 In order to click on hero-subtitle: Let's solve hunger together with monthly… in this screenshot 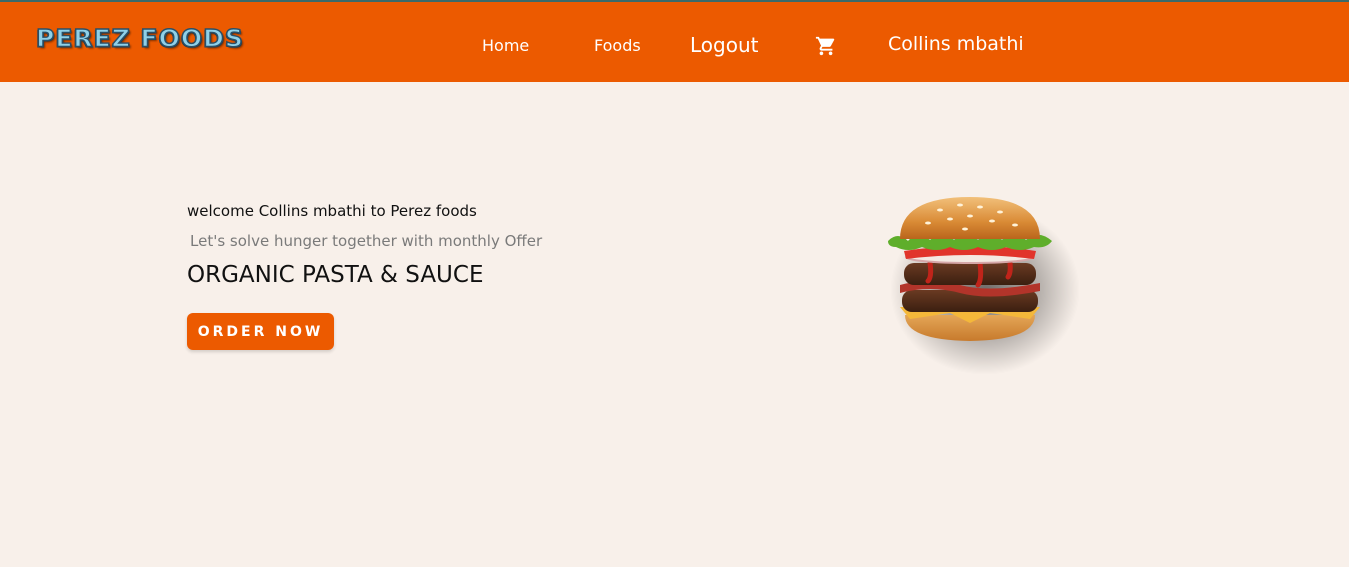, I will do `click(366, 241)`.